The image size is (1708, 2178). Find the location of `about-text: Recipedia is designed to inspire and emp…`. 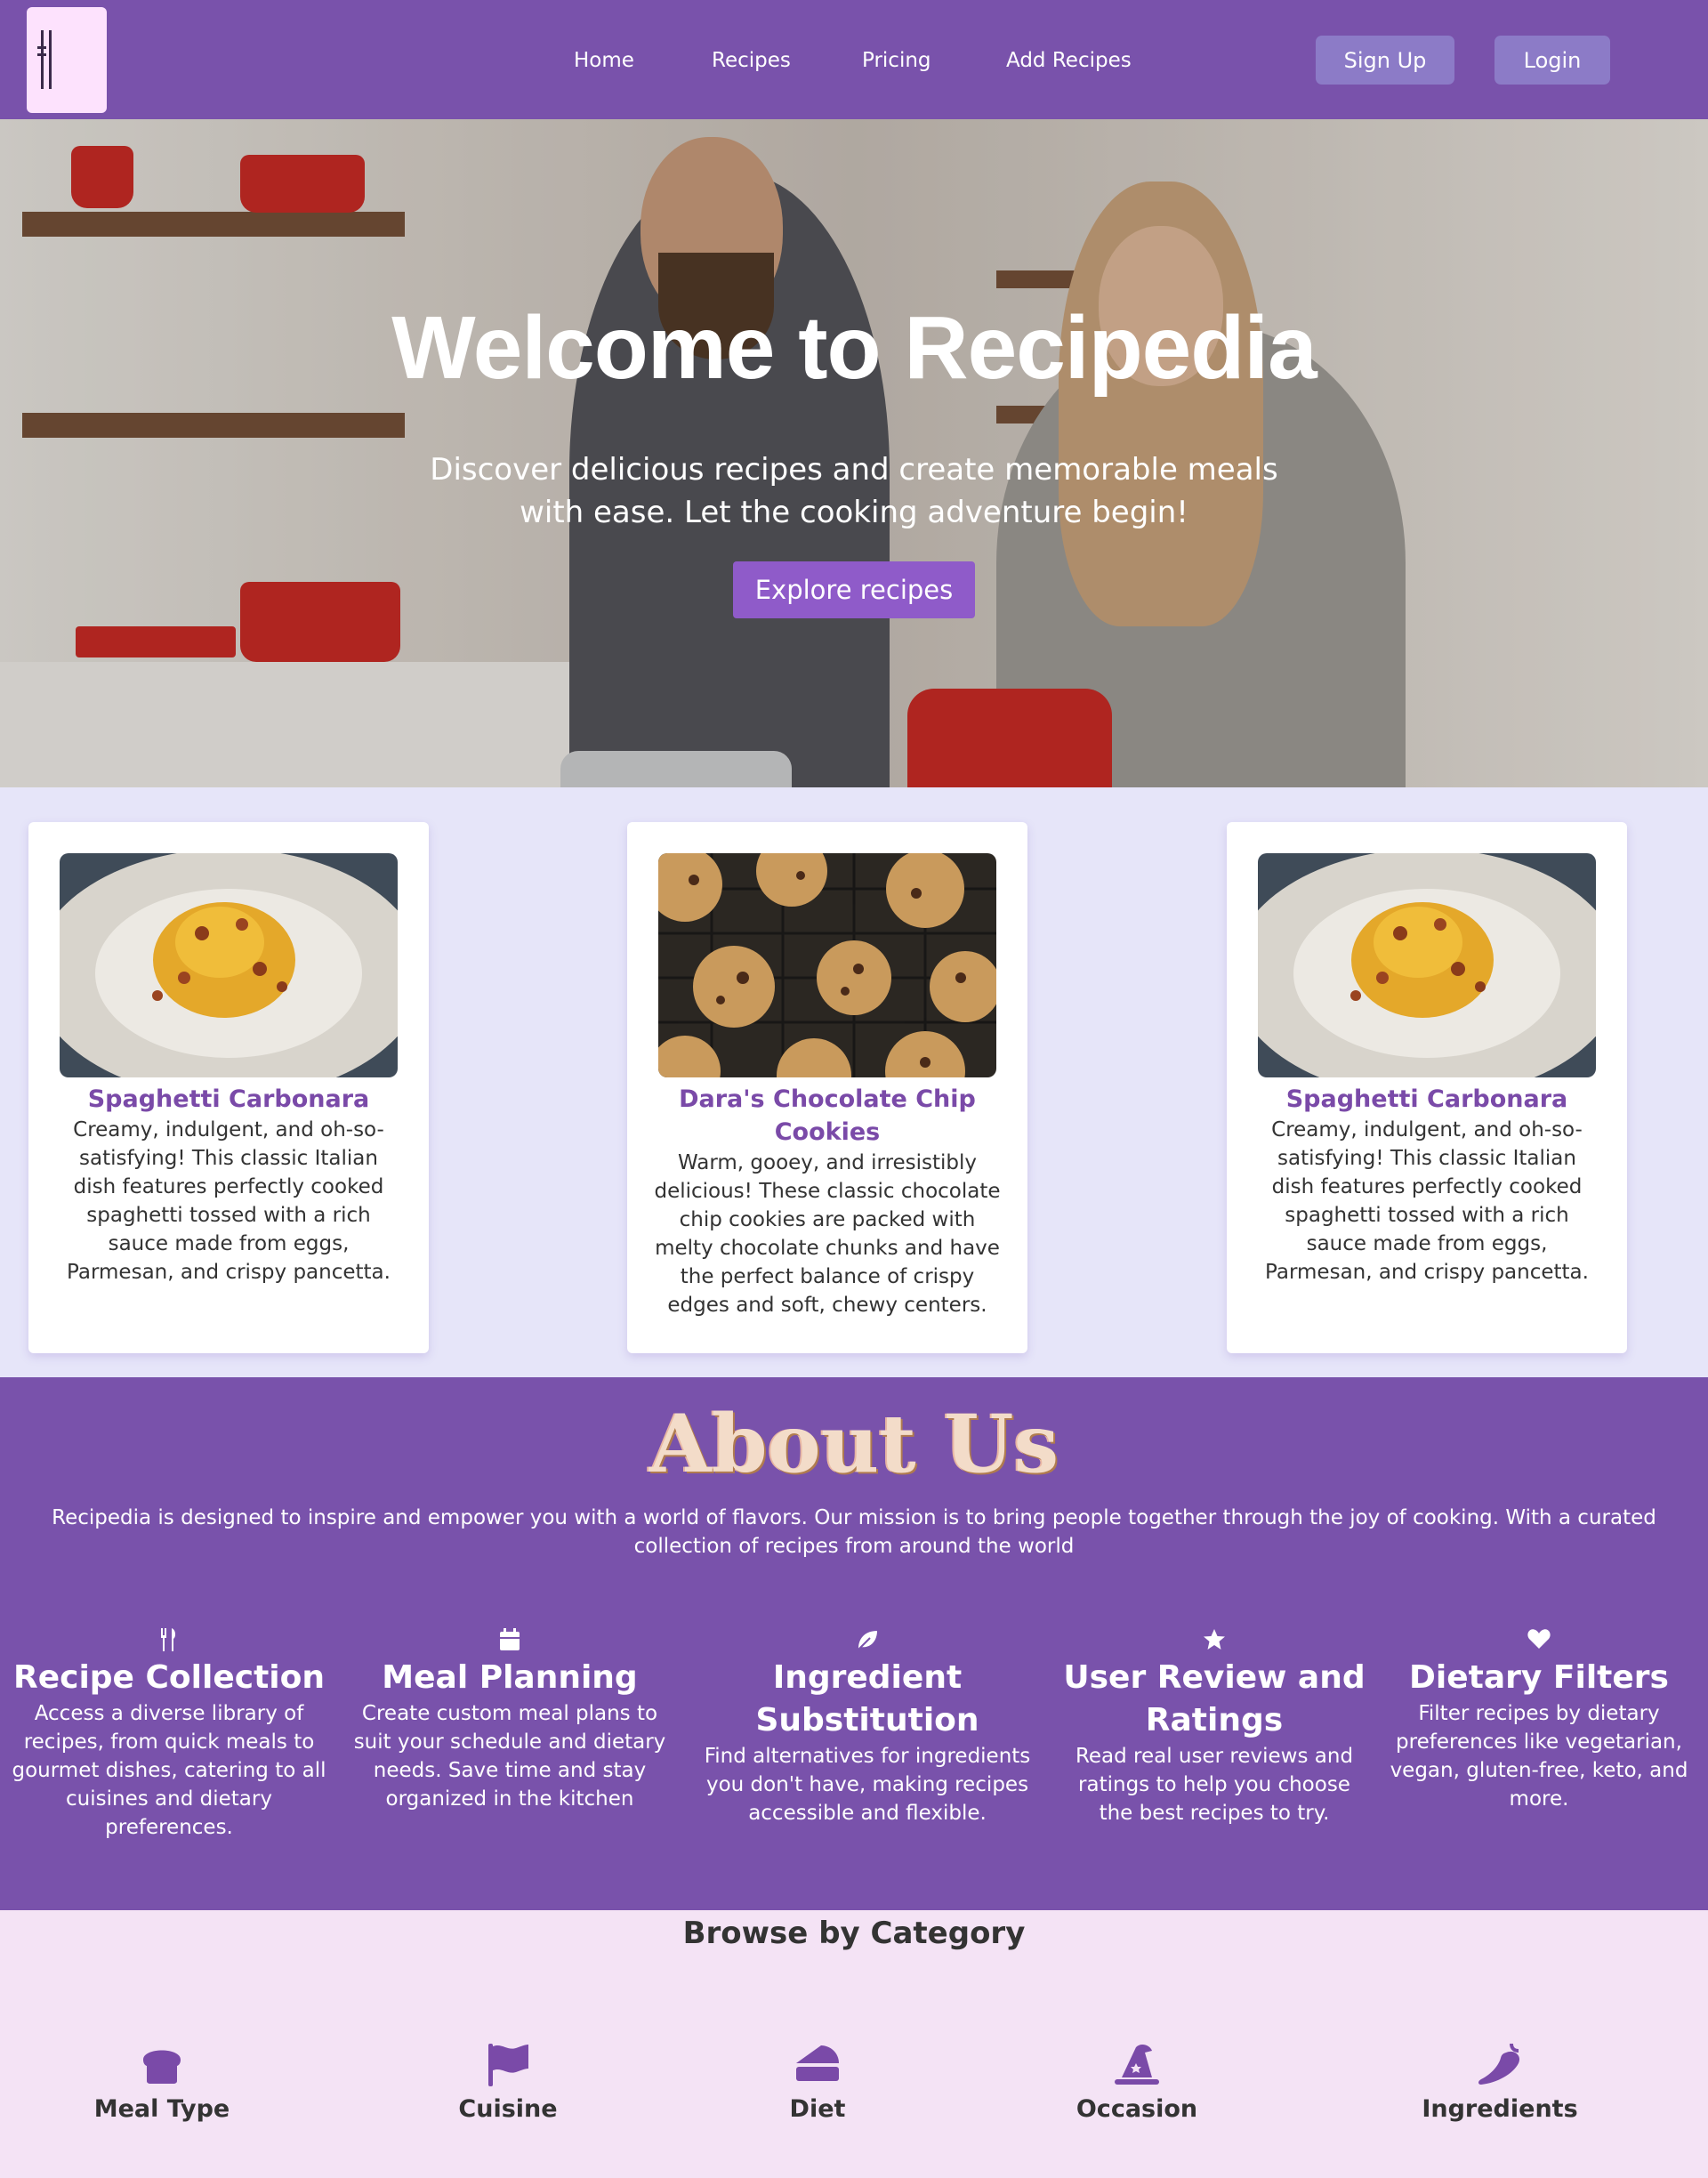

about-text: Recipedia is designed to inspire and emp… is located at coordinates (854, 1532).